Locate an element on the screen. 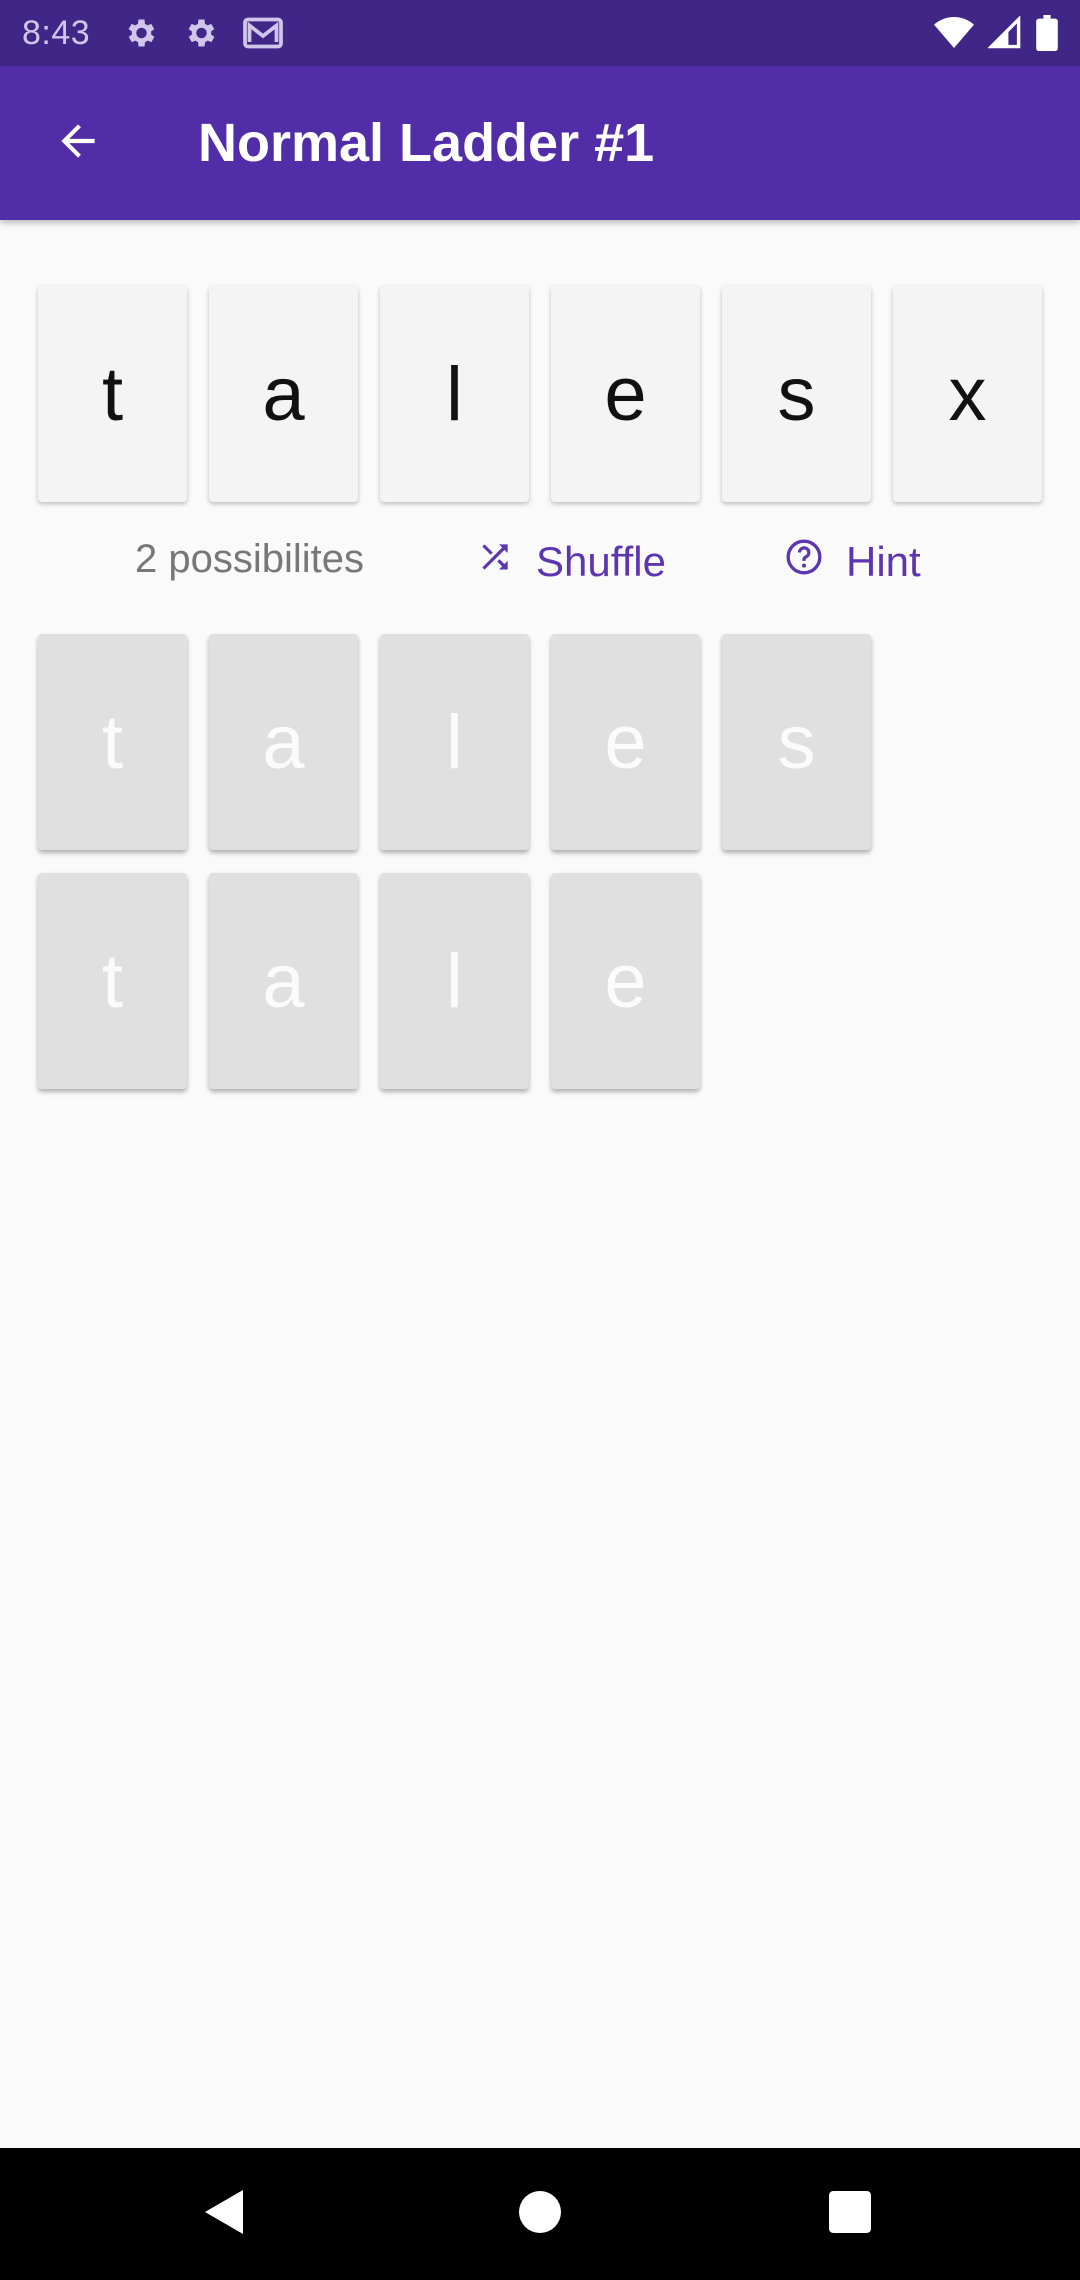 This screenshot has height=2280, width=1080. shuffle-button: Shuffle is located at coordinates (571, 562).